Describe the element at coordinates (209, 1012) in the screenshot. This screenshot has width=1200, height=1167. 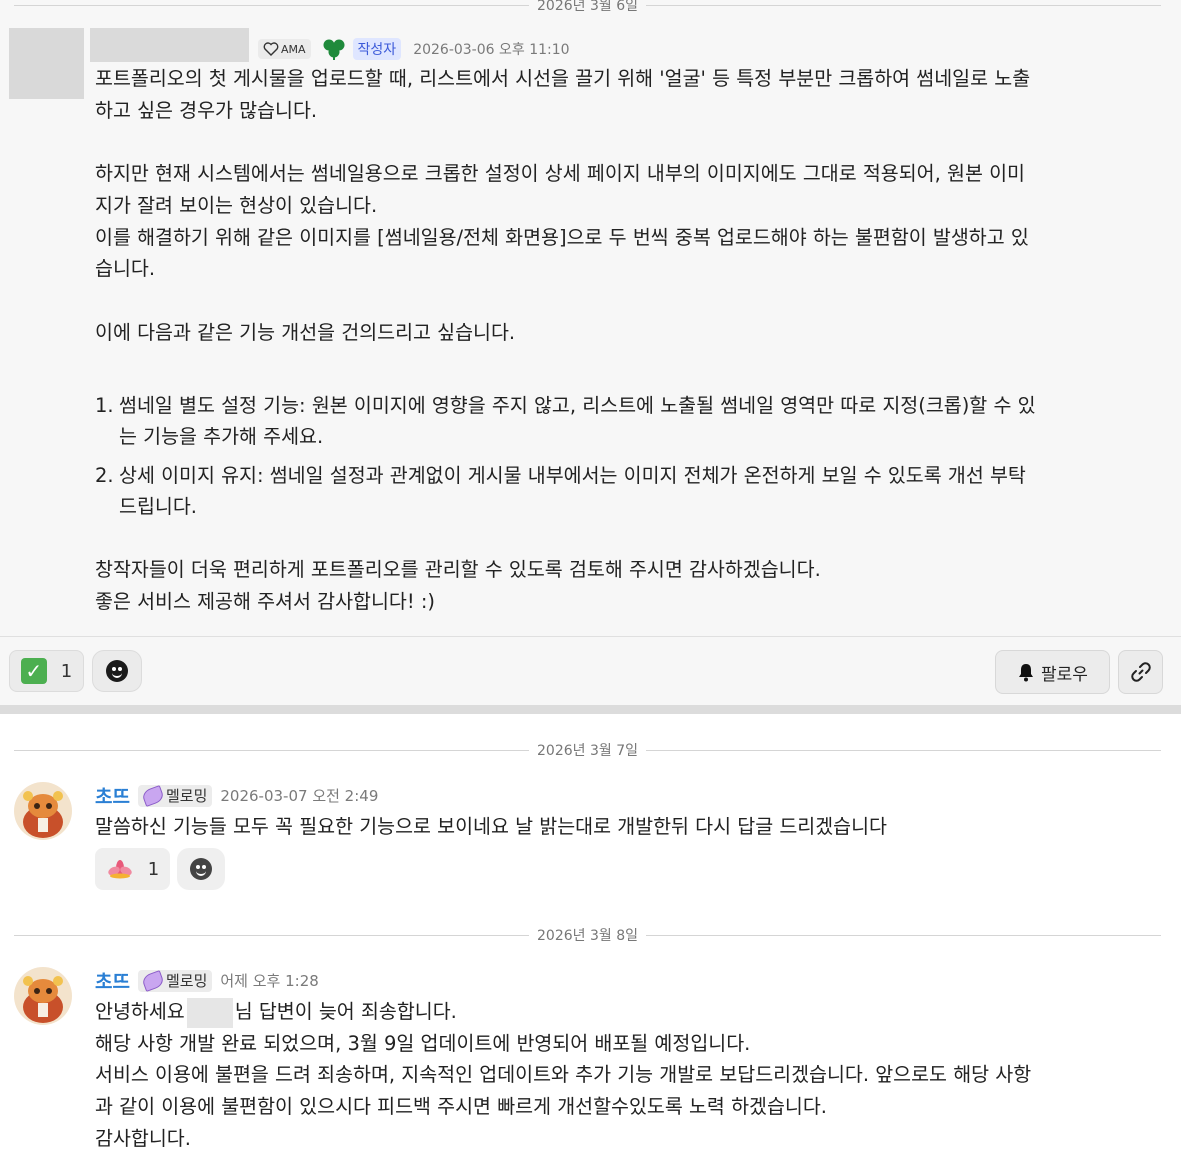
I see `mentioned-user-name` at that location.